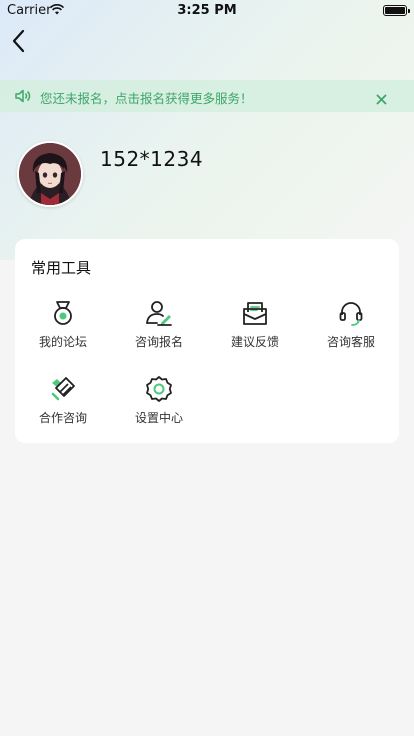 Image resolution: width=414 pixels, height=736 pixels. I want to click on mail-icon, so click(255, 313).